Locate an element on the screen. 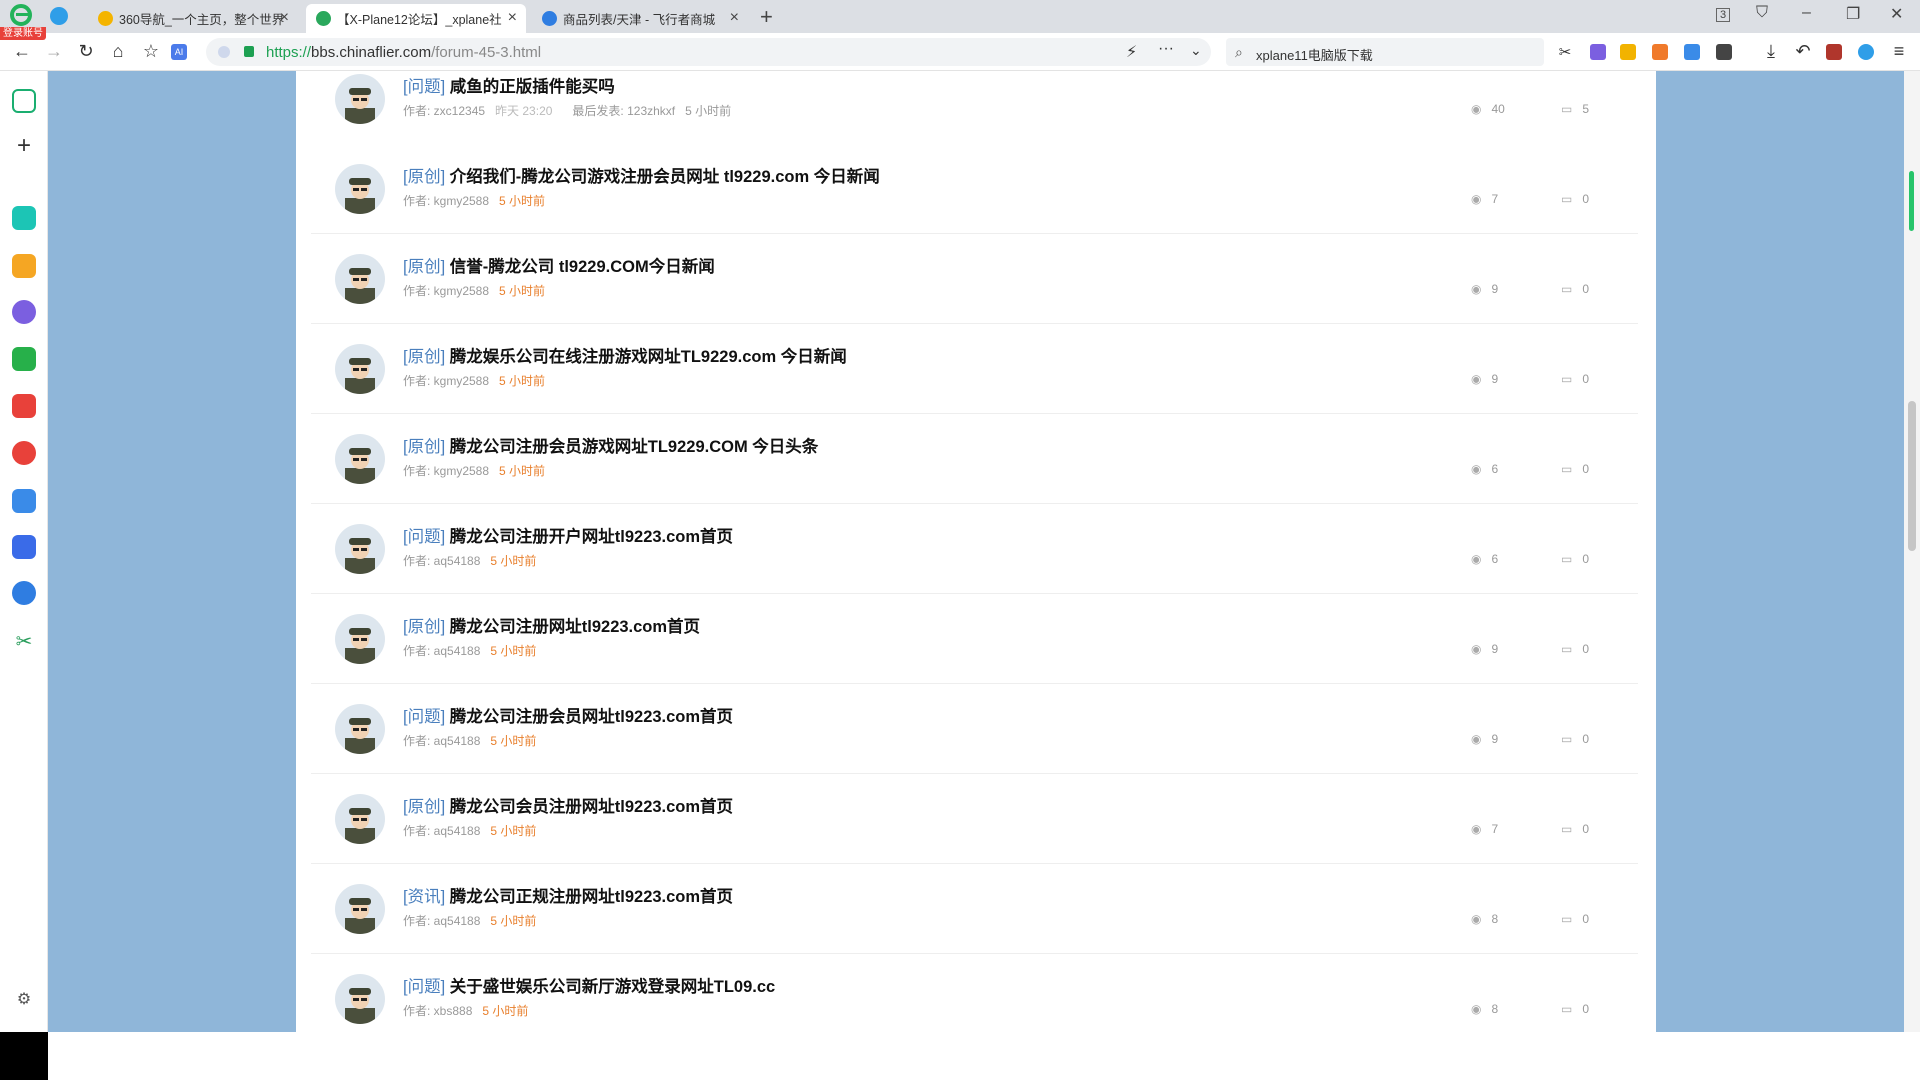  chevron-down-icon: ⌄ is located at coordinates (1196, 50).